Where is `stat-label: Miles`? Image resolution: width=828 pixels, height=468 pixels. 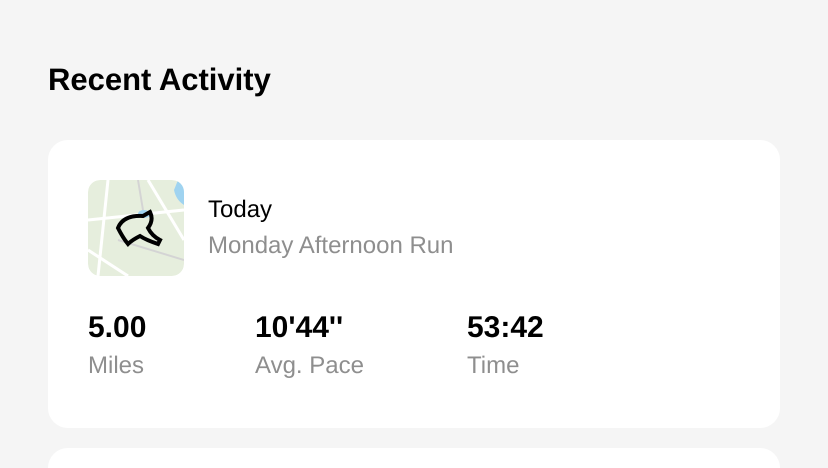 stat-label: Miles is located at coordinates (117, 366).